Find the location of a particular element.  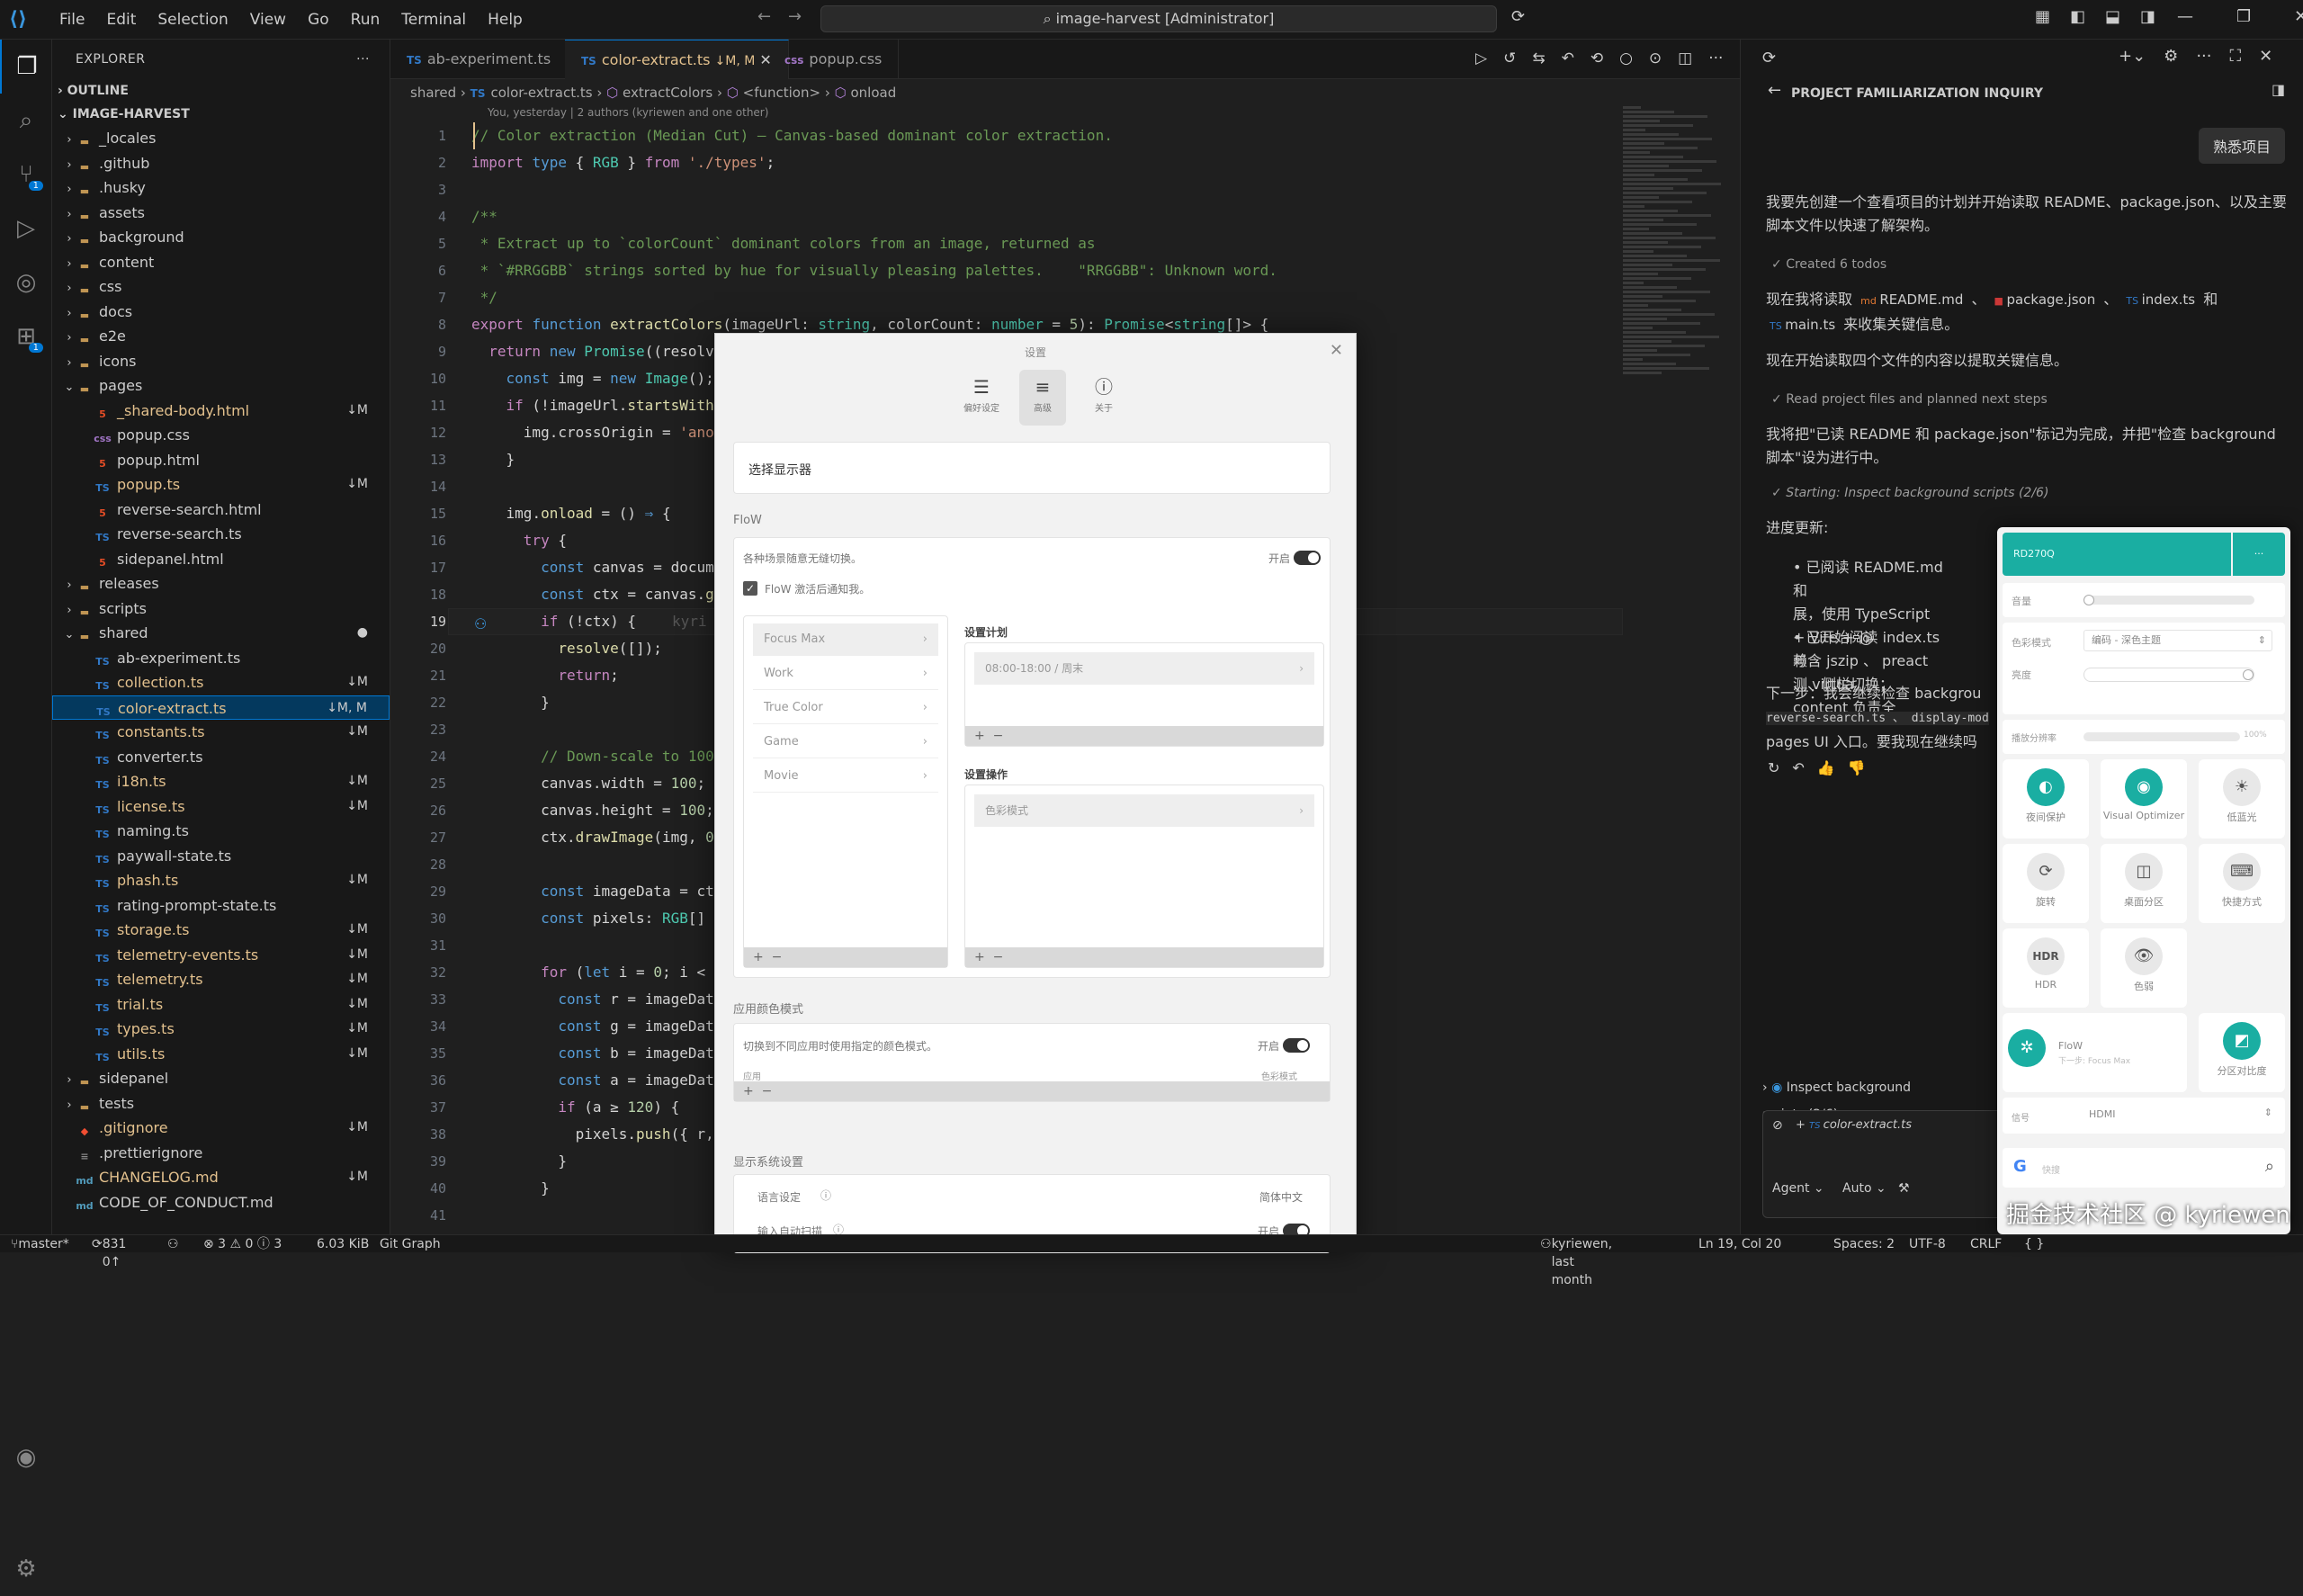

hdr-button: HDR HDR is located at coordinates (2046, 968).